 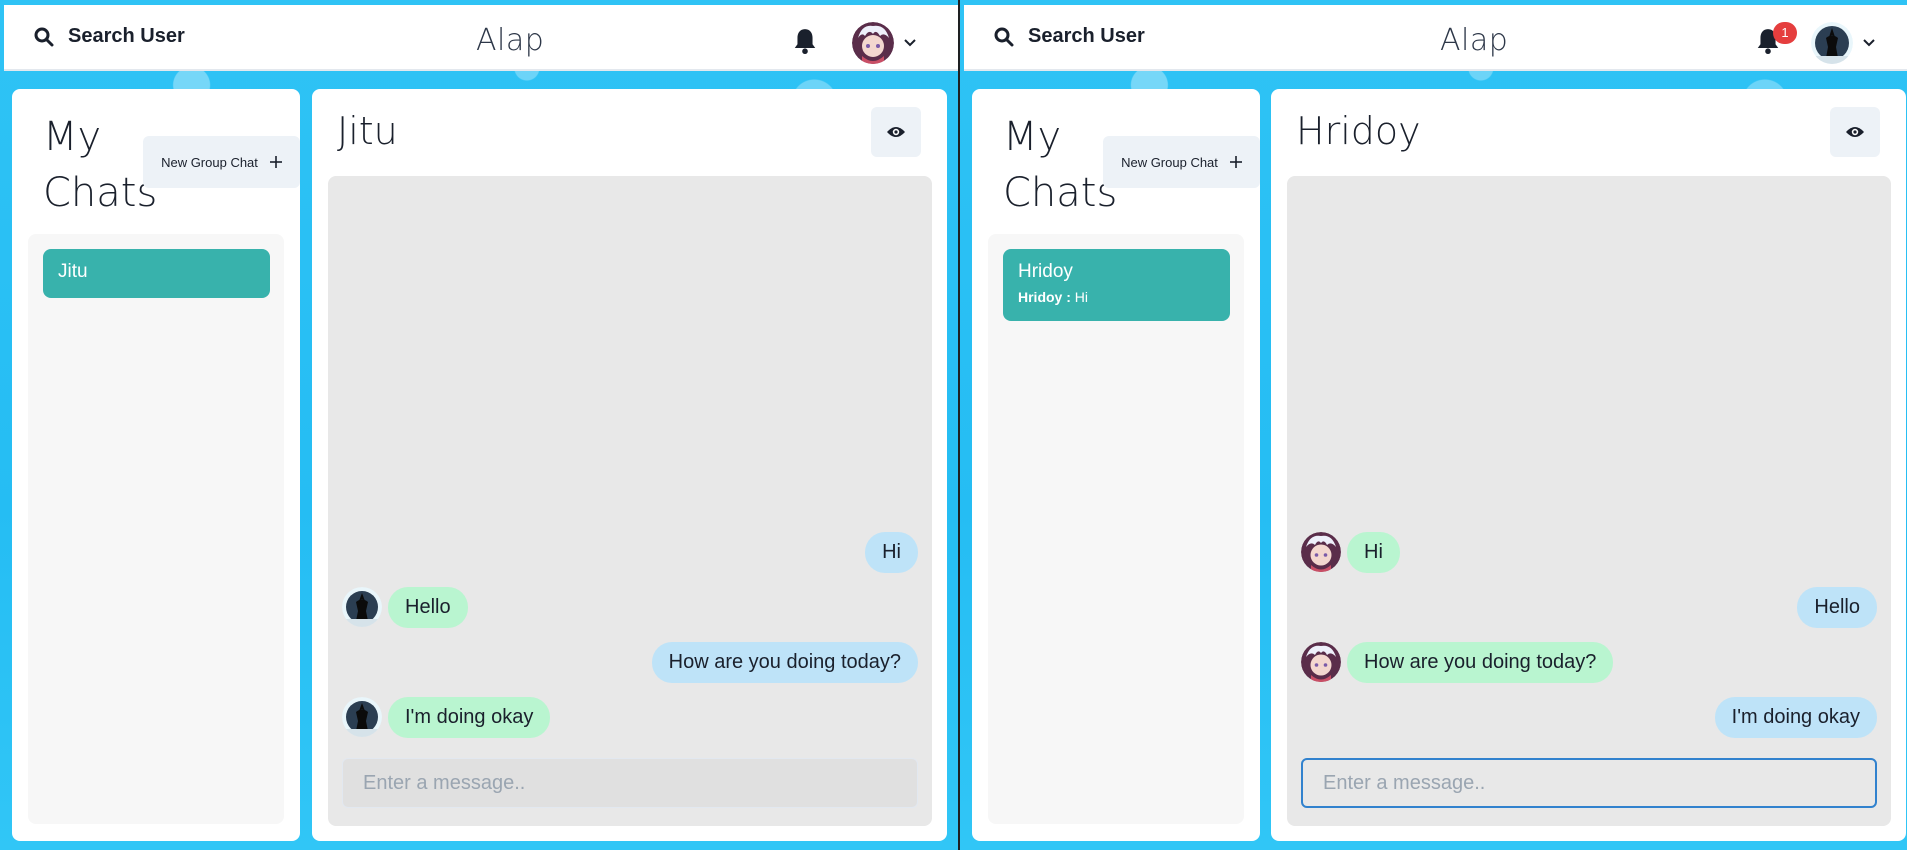 I want to click on top-header: Search User Alap 1, so click(x=1435, y=38).